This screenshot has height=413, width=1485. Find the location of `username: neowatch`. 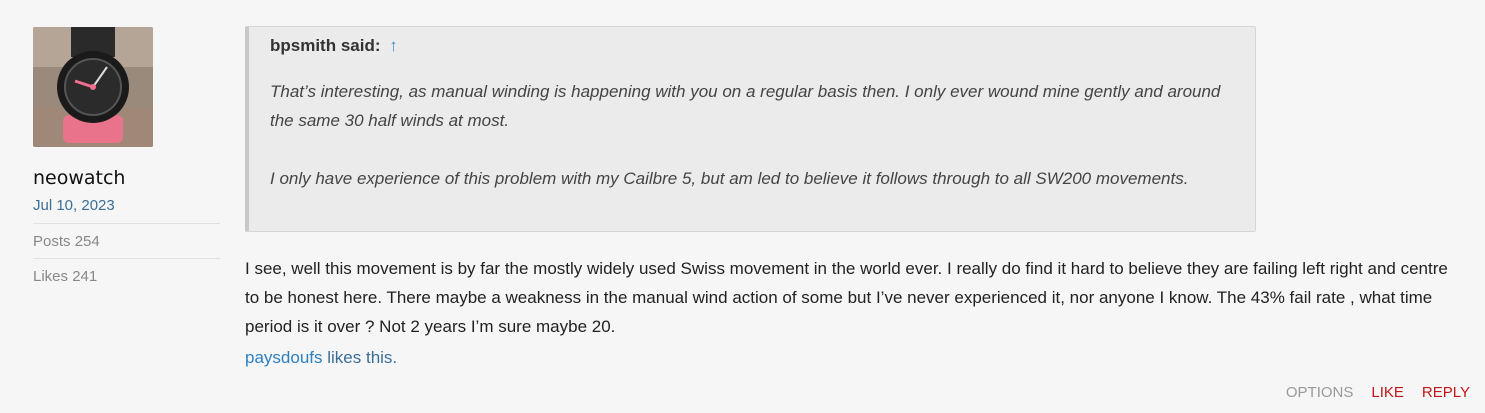

username: neowatch is located at coordinates (79, 178).